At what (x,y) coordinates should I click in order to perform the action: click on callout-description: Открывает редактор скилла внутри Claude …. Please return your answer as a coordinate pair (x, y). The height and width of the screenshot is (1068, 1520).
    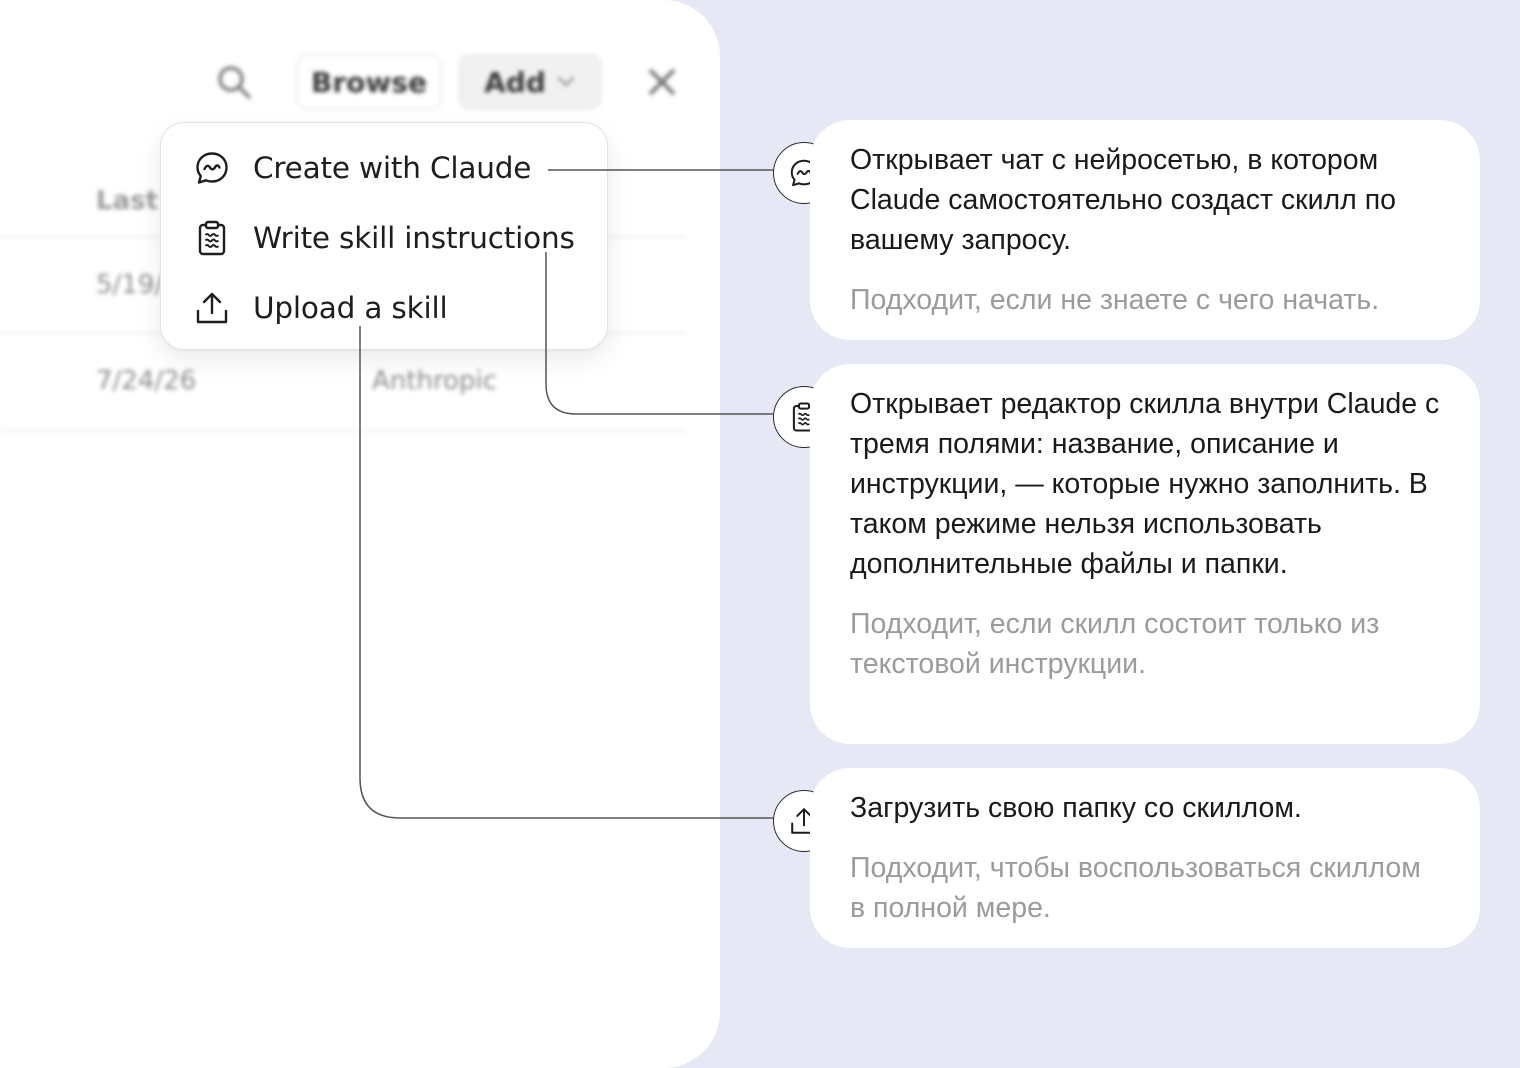
    Looking at the image, I should click on (1145, 484).